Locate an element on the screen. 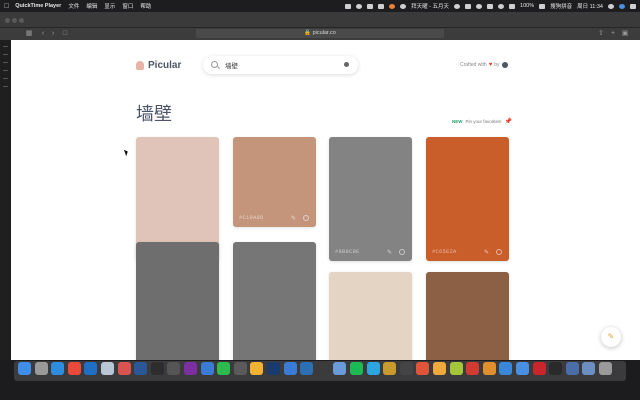  clock: 周日 11:34 is located at coordinates (590, 6).